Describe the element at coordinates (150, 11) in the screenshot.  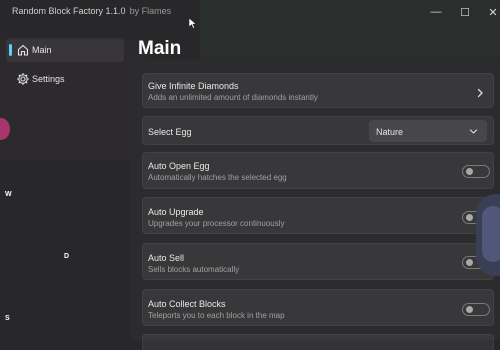
I see `window-subtitle: by Flames` at that location.